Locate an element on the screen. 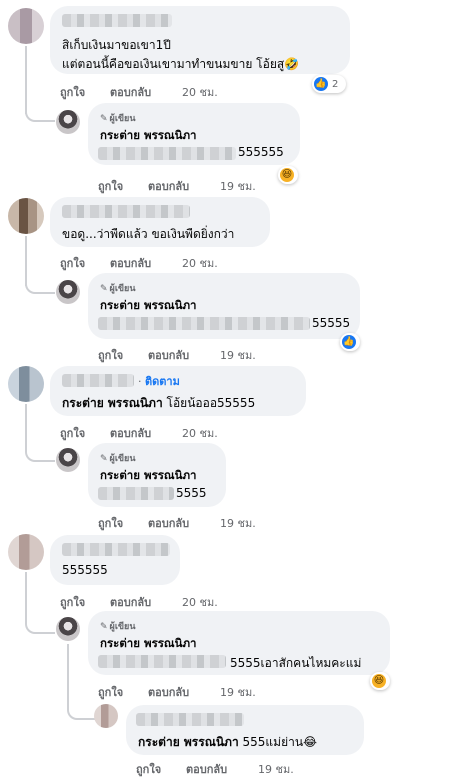 The height and width of the screenshot is (779, 451). comment-text: แต่ตอนนี้คือขอเงินเขามาทำขนมขาย โอ้ยสู🤣 is located at coordinates (181, 64).